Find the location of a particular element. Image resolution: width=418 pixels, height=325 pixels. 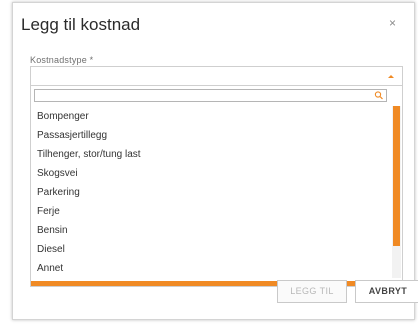

dialog-title: Legg til kostnad is located at coordinates (81, 24).